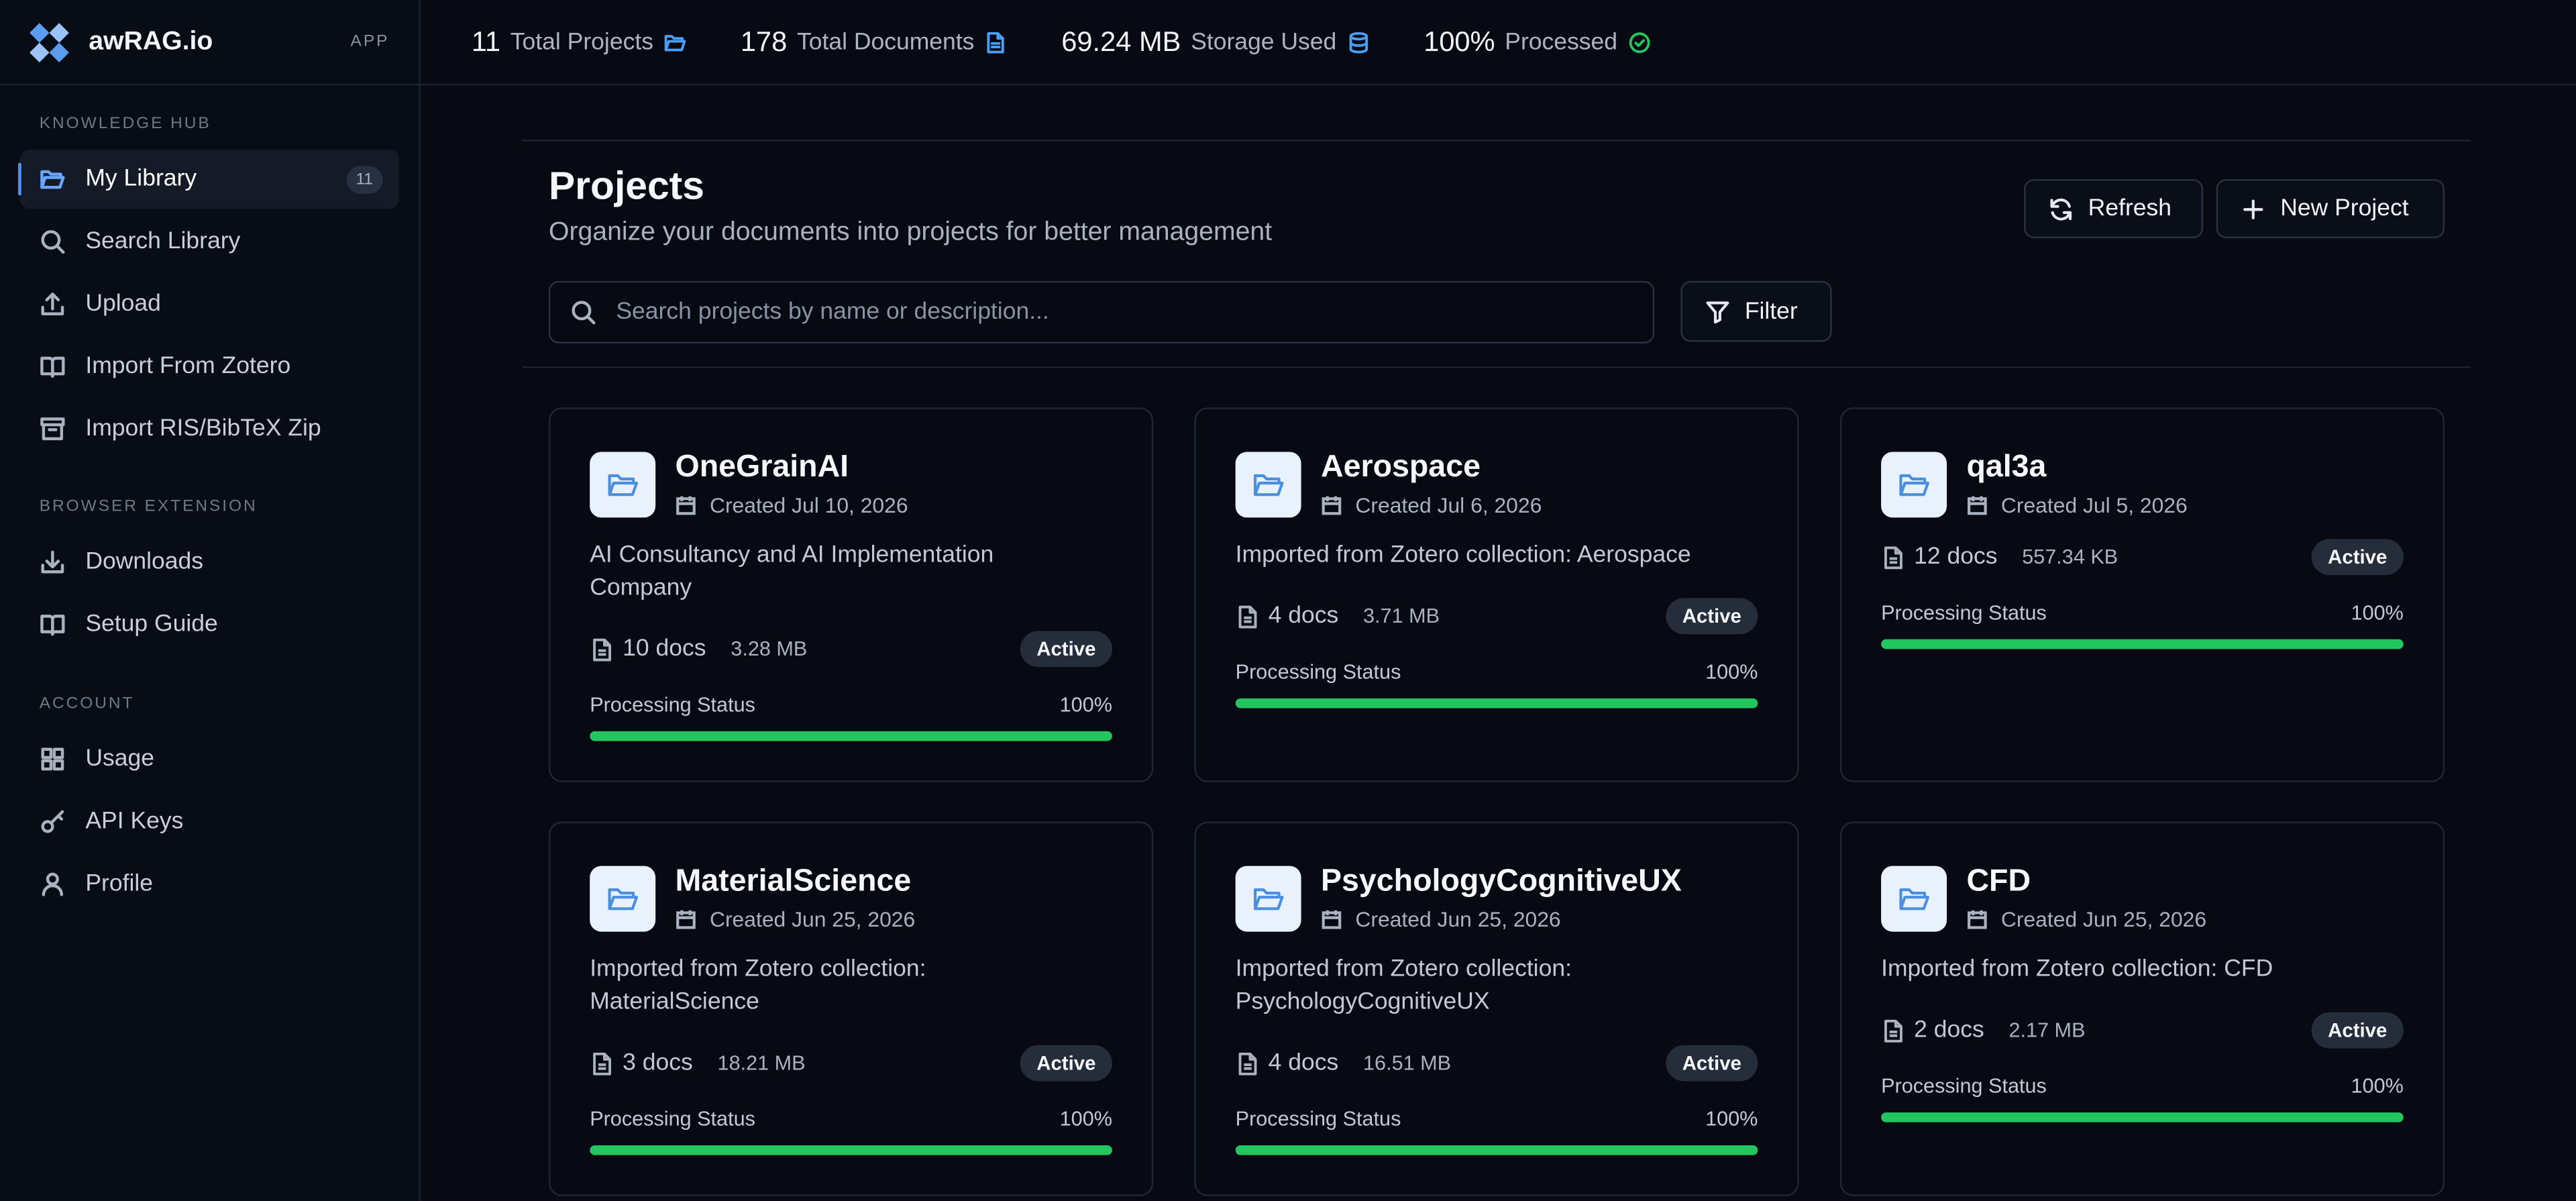 The height and width of the screenshot is (1201, 2576). I want to click on sidebar-item-setup-guide: Setup Guide, so click(209, 624).